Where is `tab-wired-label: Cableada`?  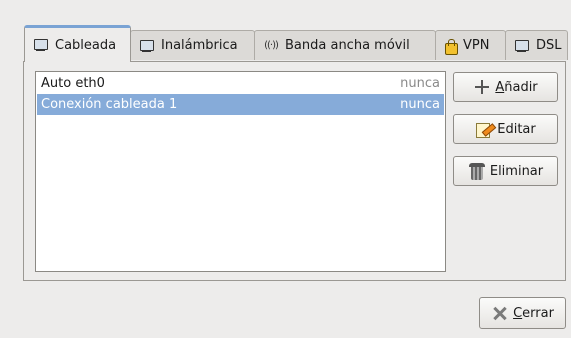 tab-wired-label: Cableada is located at coordinates (86, 45).